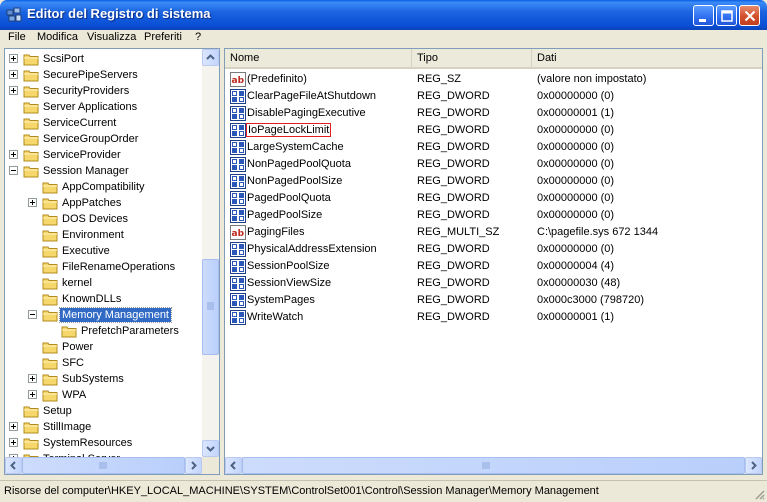 This screenshot has height=502, width=767. What do you see at coordinates (210, 448) in the screenshot?
I see `scroll-down-button` at bounding box center [210, 448].